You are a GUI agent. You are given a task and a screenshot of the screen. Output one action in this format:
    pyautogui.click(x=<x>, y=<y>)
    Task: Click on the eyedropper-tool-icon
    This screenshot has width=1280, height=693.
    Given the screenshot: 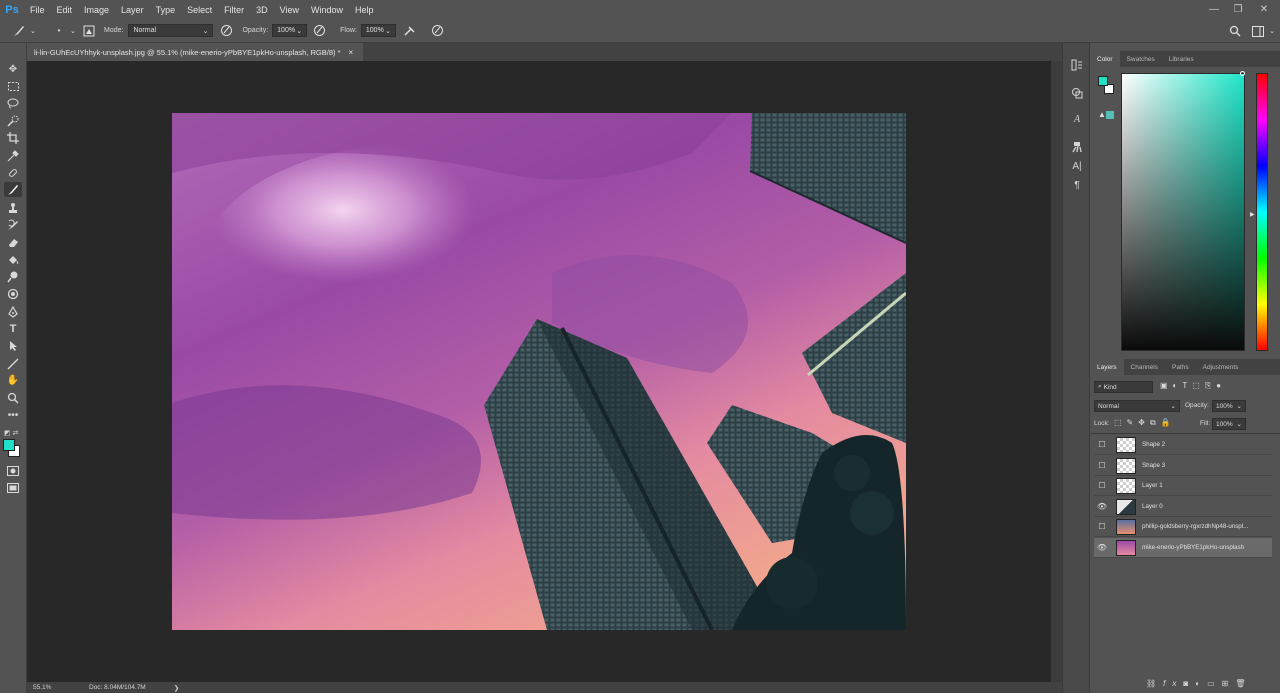 What is the action you would take?
    pyautogui.click(x=13, y=155)
    